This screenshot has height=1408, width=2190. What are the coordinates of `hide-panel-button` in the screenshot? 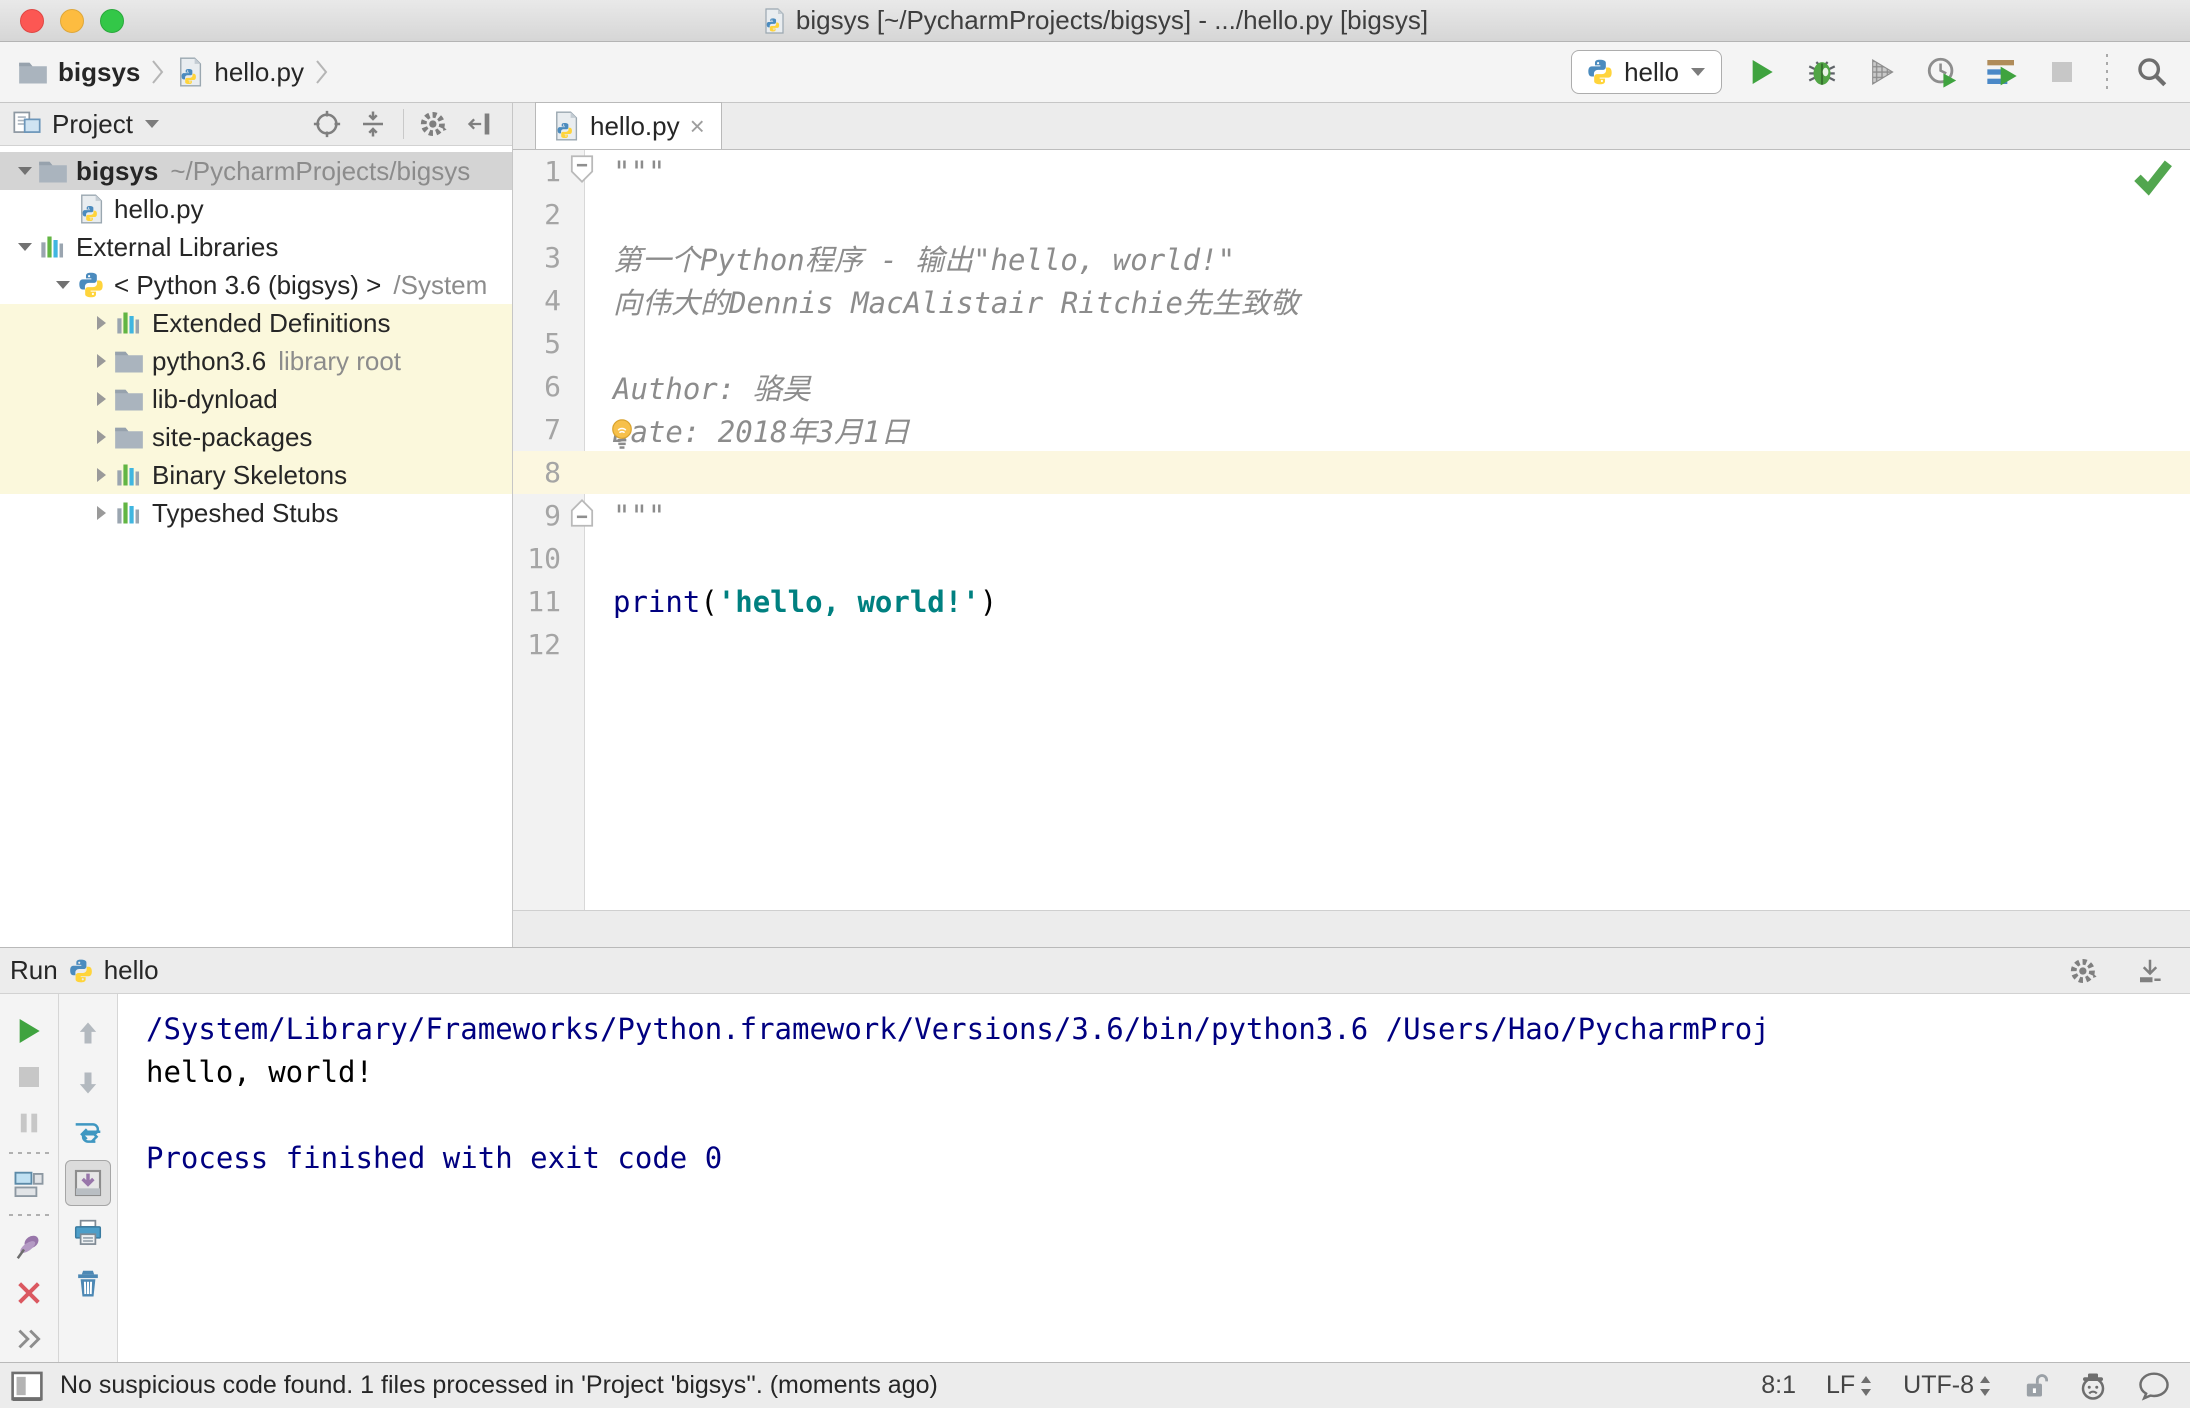 It's located at (480, 124).